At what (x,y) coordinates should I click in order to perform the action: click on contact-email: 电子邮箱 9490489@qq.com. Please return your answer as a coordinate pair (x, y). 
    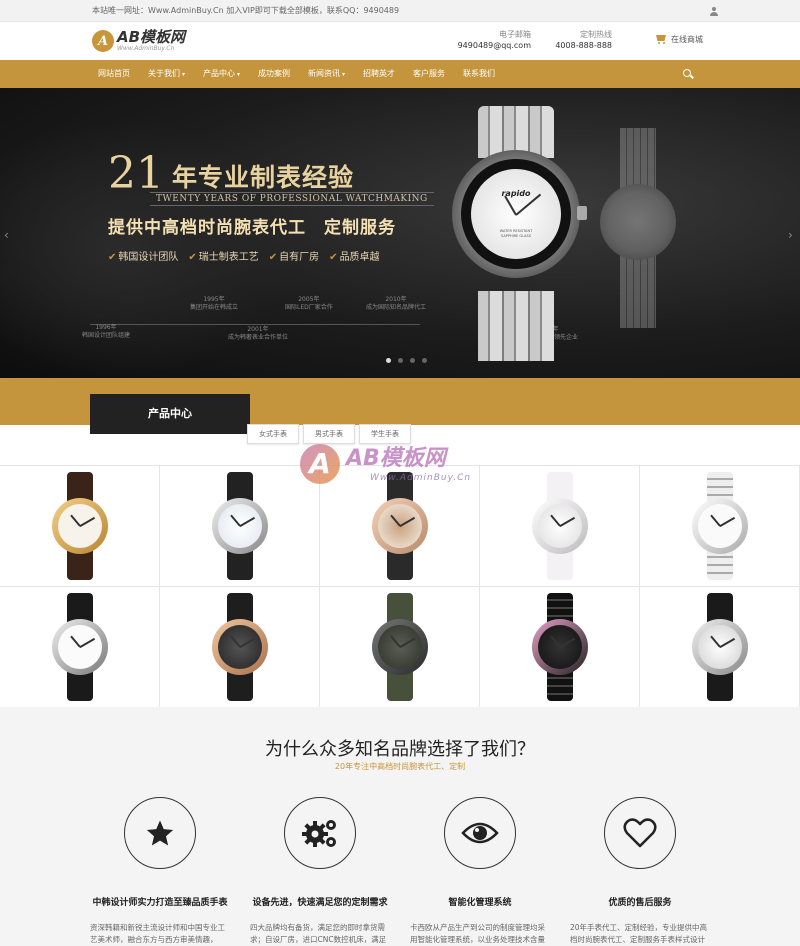
    Looking at the image, I should click on (488, 40).